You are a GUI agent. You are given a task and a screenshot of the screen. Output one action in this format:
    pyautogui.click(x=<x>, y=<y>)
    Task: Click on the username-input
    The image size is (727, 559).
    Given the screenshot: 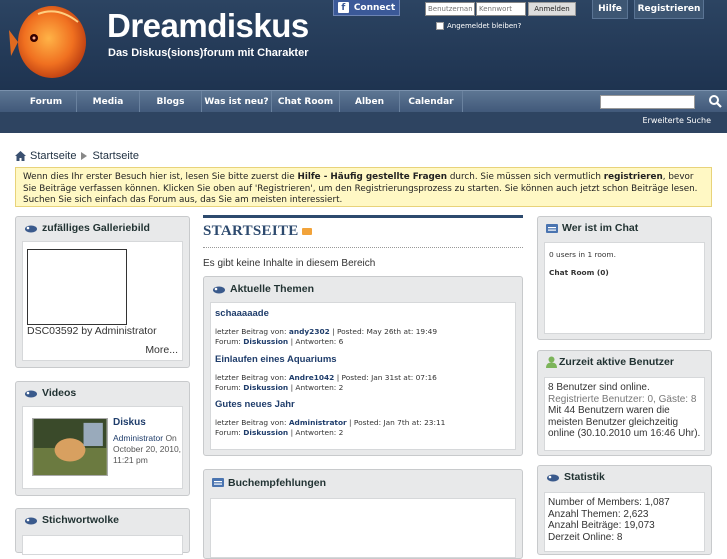 What is the action you would take?
    pyautogui.click(x=450, y=9)
    